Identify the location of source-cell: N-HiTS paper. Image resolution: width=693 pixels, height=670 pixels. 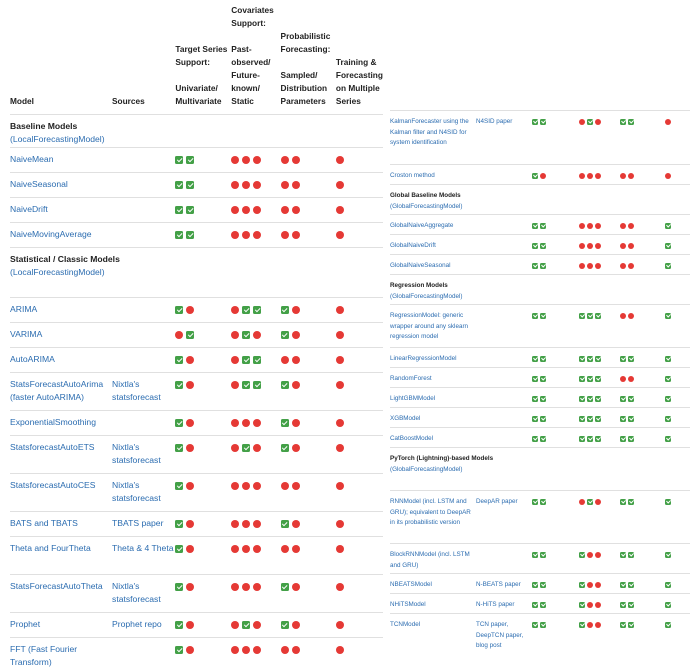
(504, 603).